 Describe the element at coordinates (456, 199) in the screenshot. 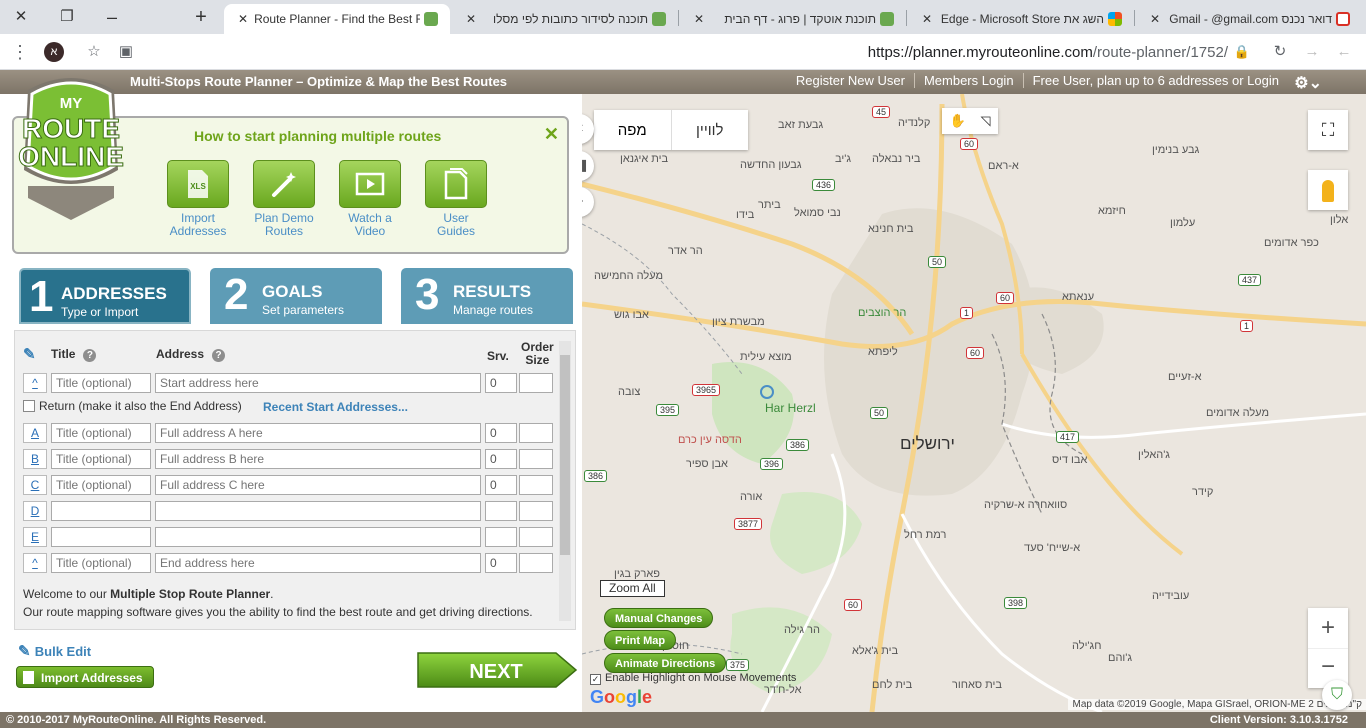

I see `user-guides-button: User Guides` at that location.